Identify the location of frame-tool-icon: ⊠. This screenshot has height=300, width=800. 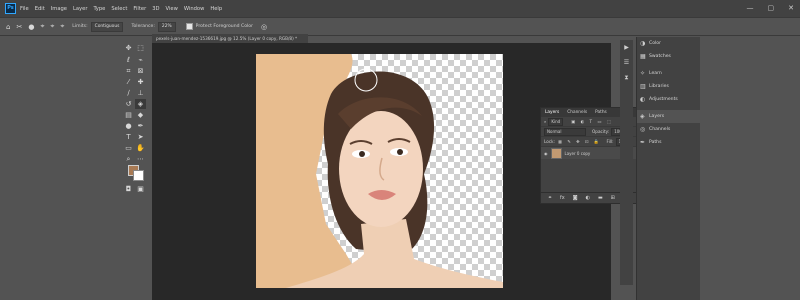
(140, 71).